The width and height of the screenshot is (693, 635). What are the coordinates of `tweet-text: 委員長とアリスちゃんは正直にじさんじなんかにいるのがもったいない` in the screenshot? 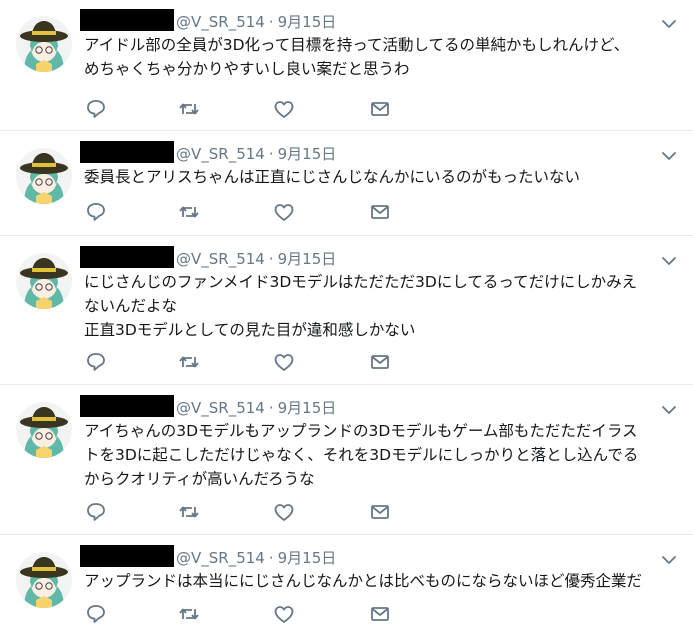 It's located at (384, 177).